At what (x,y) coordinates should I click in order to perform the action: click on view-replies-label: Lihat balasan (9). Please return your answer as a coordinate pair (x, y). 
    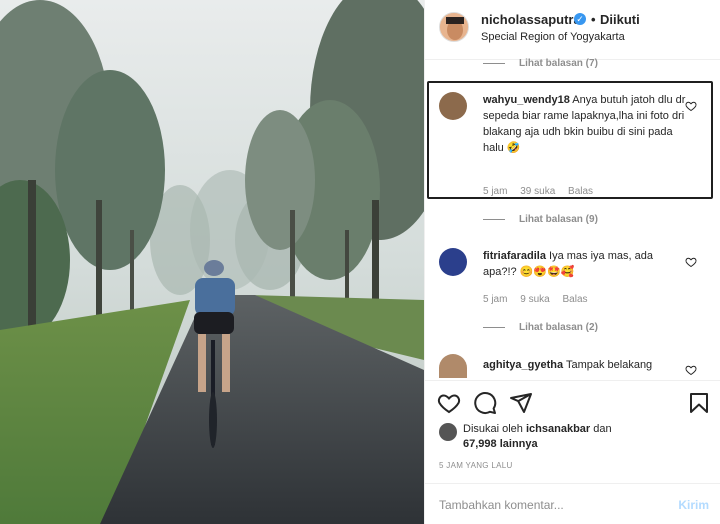
    Looking at the image, I should click on (558, 219).